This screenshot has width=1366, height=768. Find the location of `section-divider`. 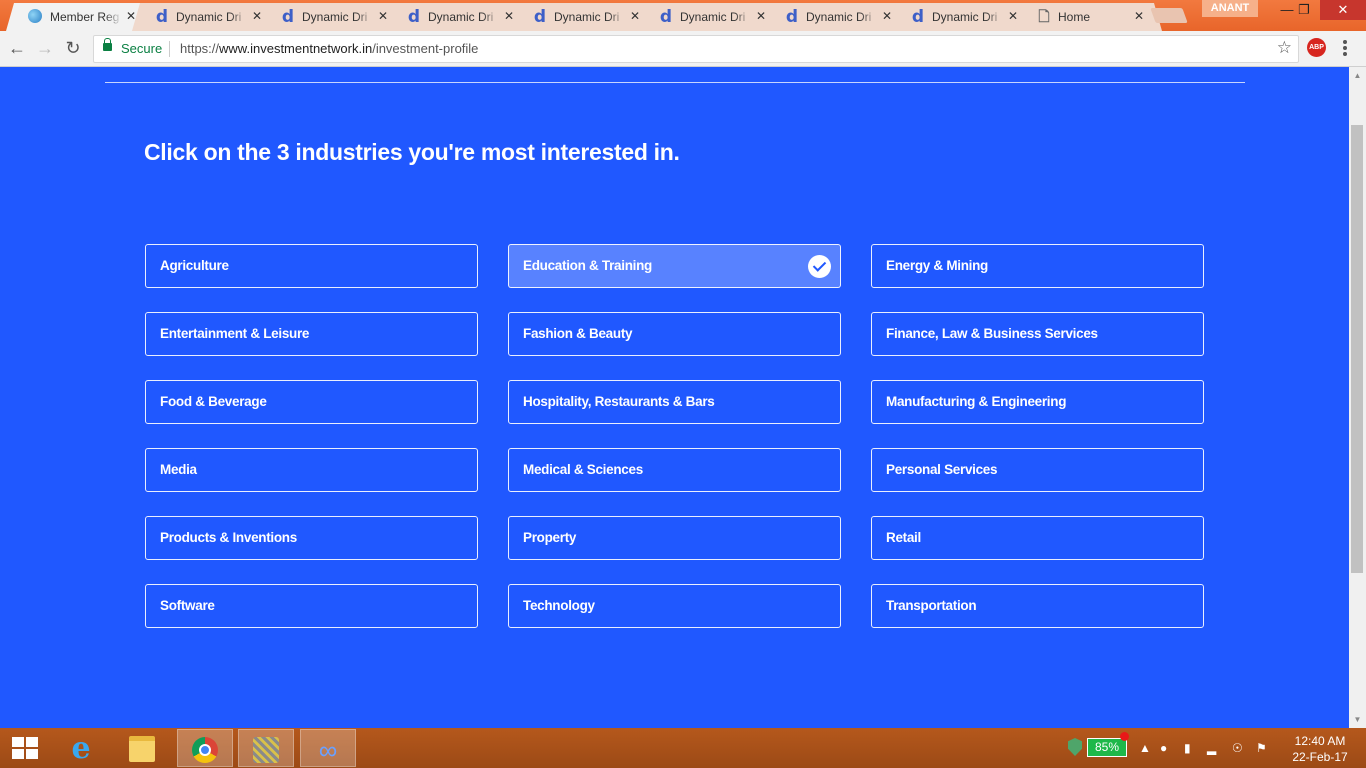

section-divider is located at coordinates (675, 82).